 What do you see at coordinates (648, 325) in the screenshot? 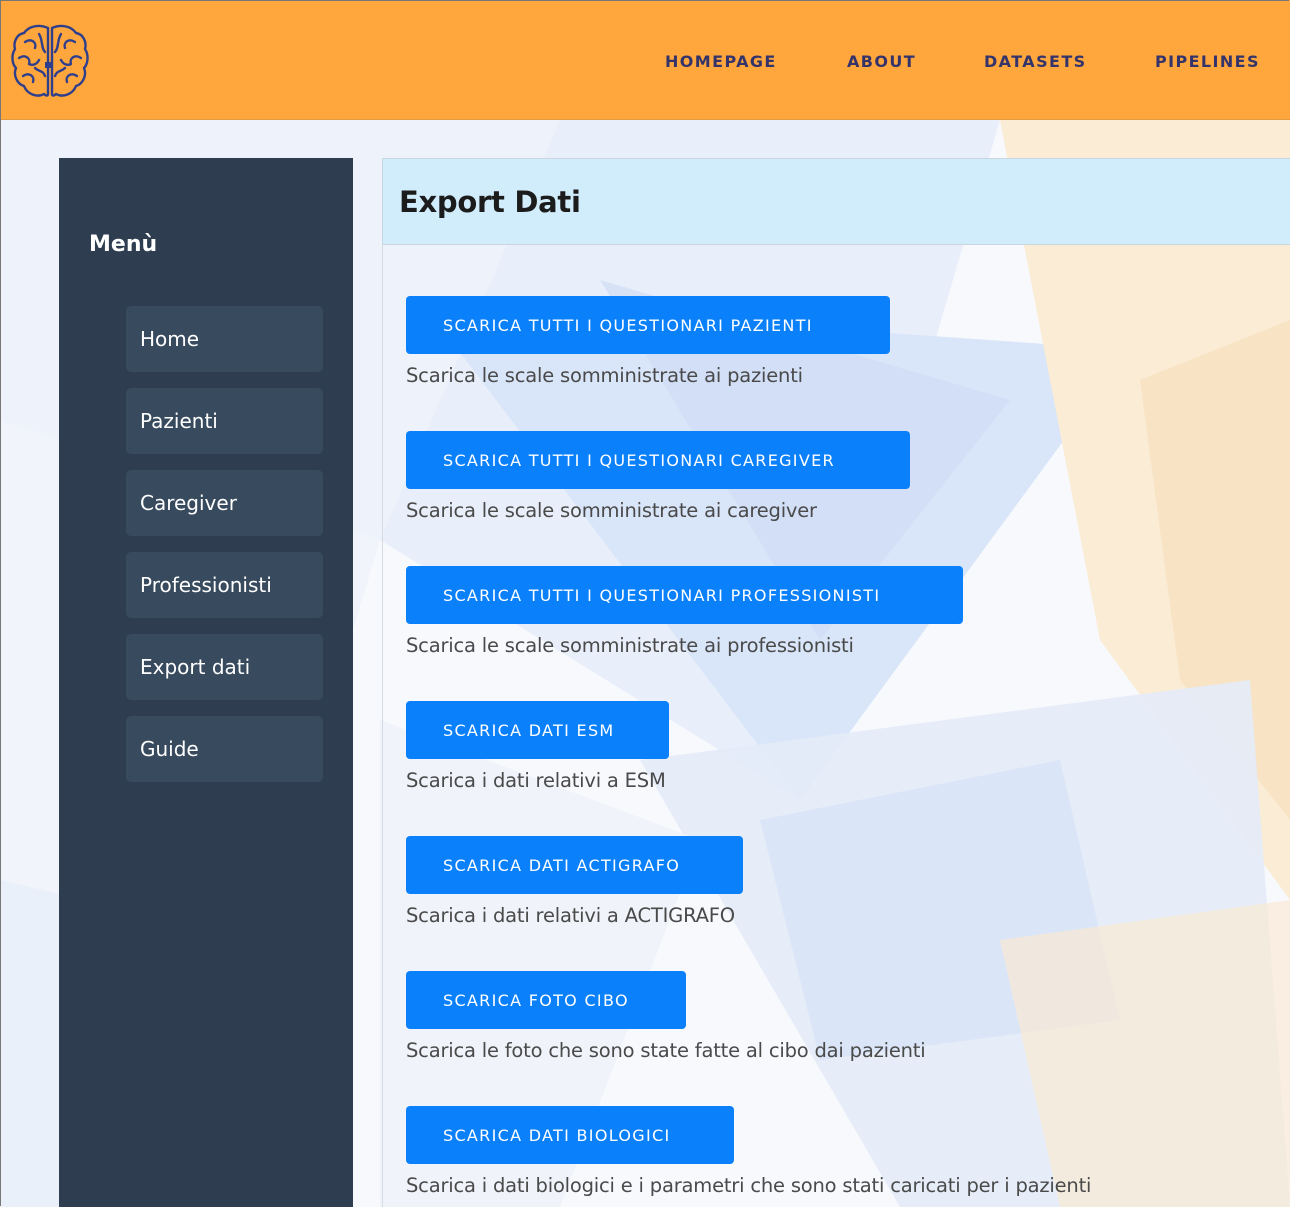
I see `download-patient-questionnaires-button: SCARICA TUTTI I QUESTIONARI PAZIENTI` at bounding box center [648, 325].